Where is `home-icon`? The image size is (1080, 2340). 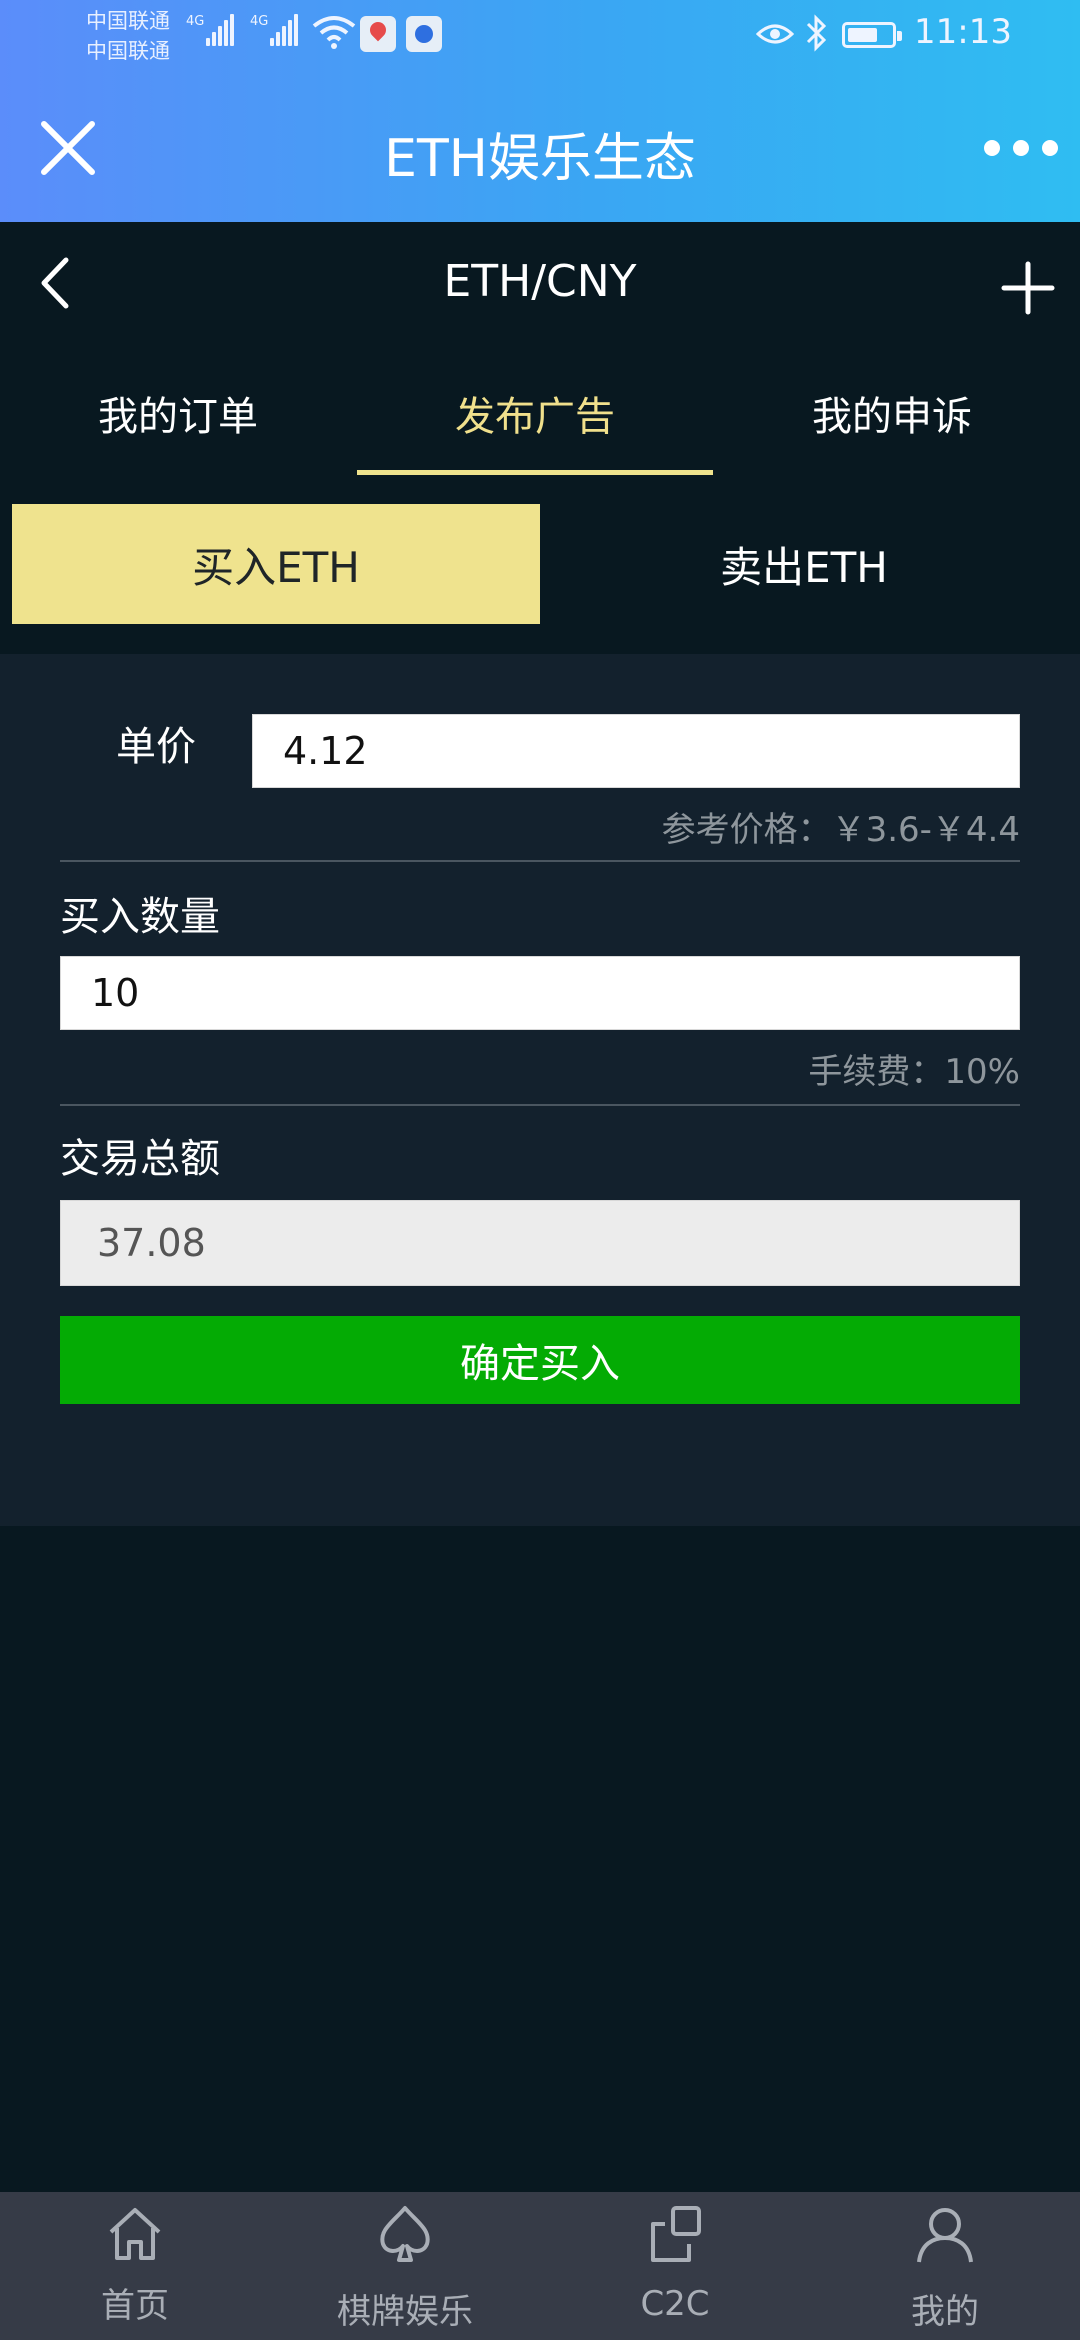
home-icon is located at coordinates (135, 2234).